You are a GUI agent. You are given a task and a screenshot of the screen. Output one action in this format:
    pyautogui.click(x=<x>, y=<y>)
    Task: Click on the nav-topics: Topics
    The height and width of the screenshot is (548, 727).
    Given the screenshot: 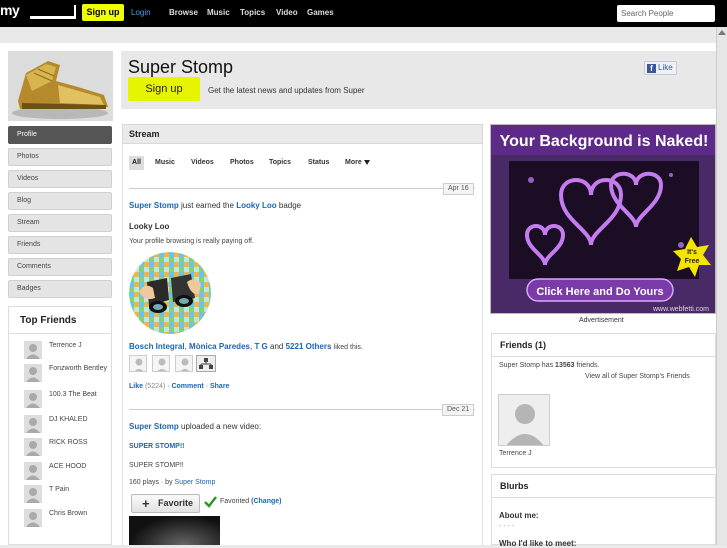 What is the action you would take?
    pyautogui.click(x=252, y=12)
    